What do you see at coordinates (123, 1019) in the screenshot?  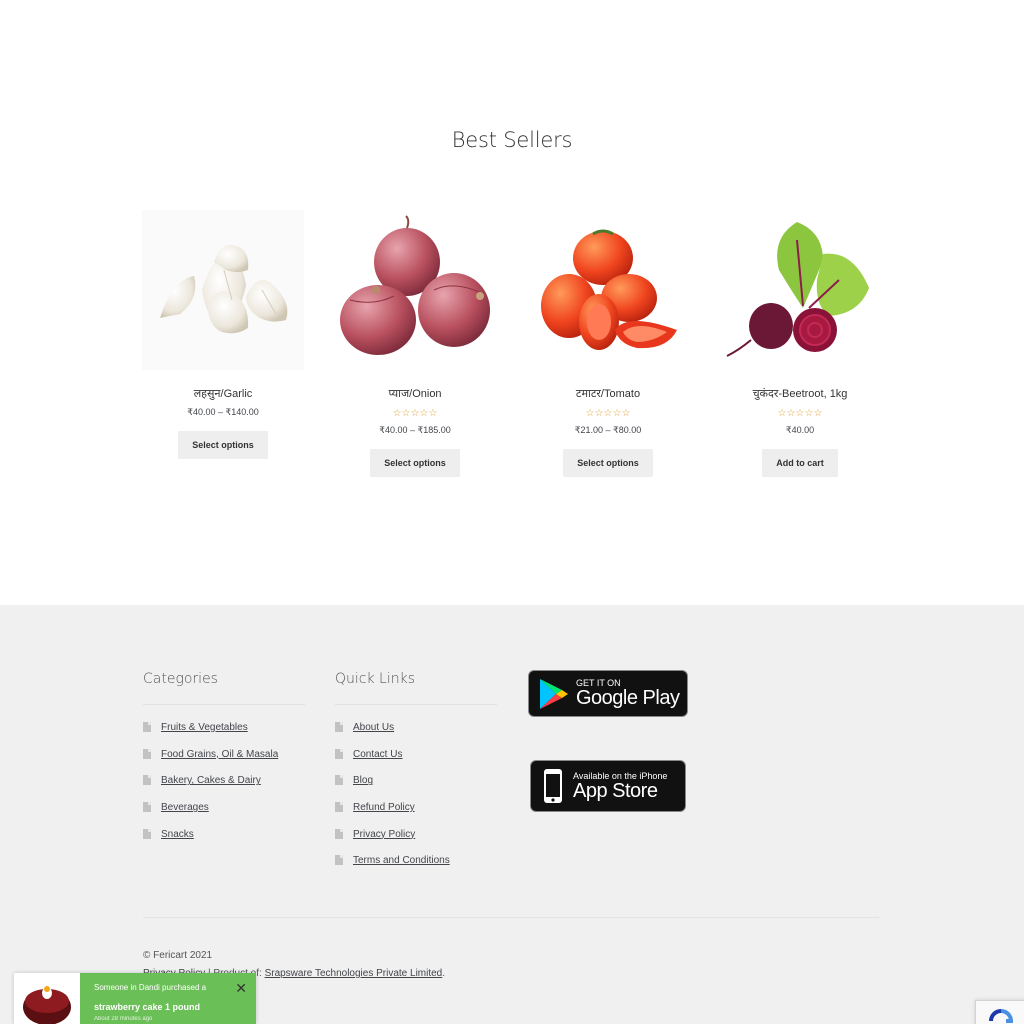 I see `notification-time: About 28 minutes ago` at bounding box center [123, 1019].